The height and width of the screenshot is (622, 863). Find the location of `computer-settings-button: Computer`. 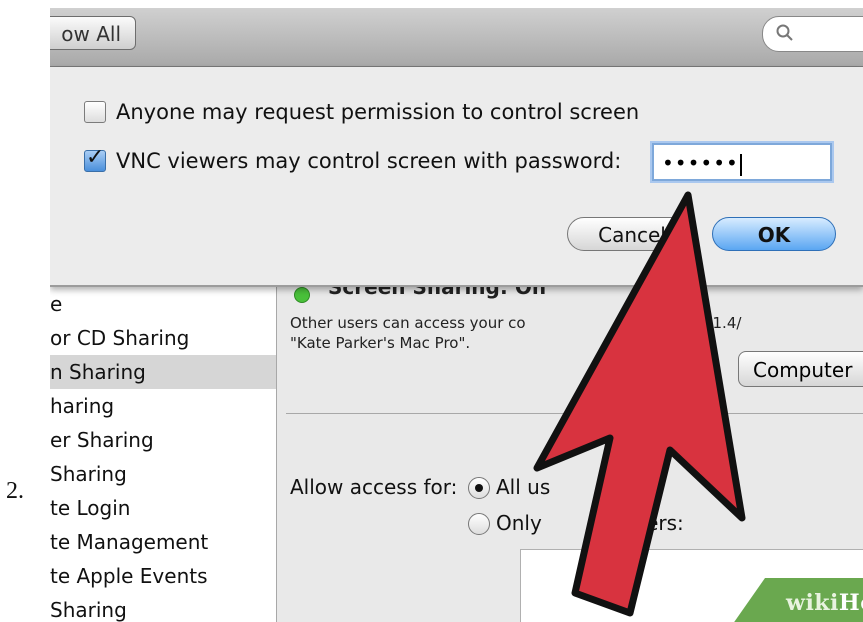

computer-settings-button: Computer is located at coordinates (800, 369).